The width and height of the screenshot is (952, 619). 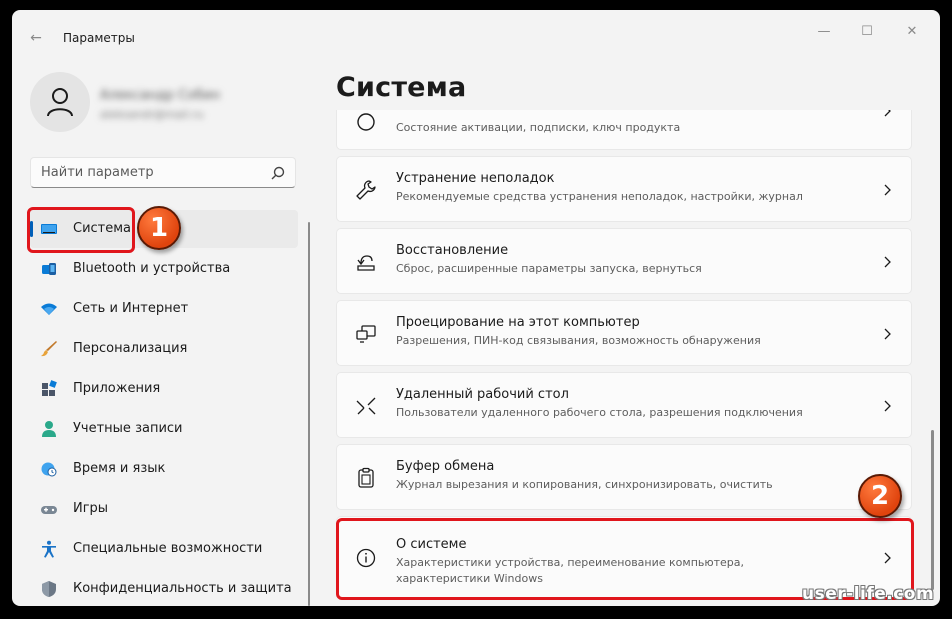 I want to click on close-button: ✕, so click(x=912, y=32).